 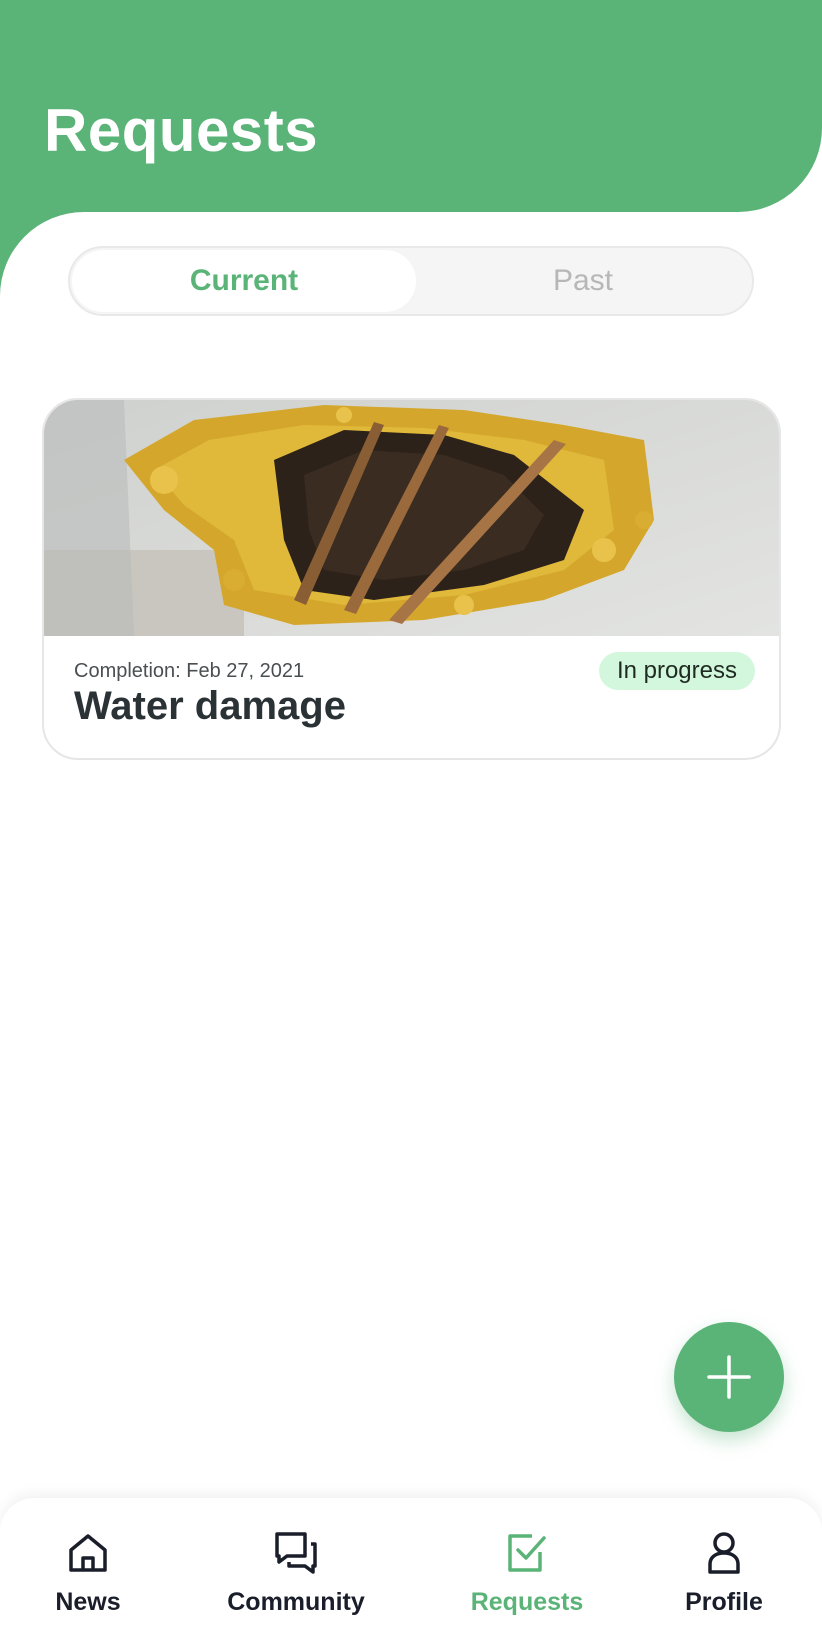 I want to click on nav-label-news: News, so click(x=88, y=1602).